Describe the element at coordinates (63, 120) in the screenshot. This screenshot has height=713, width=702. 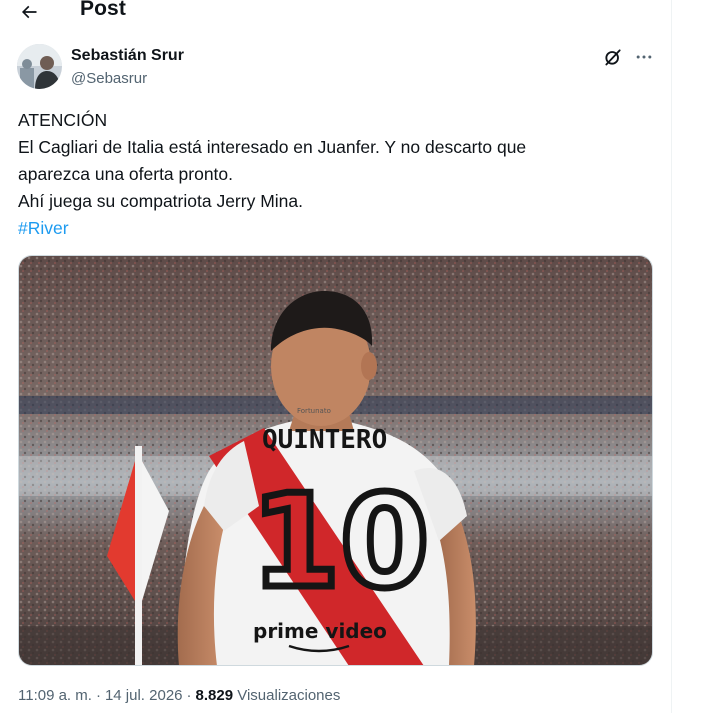
I see `tweet-line: ATENCIÓN` at that location.